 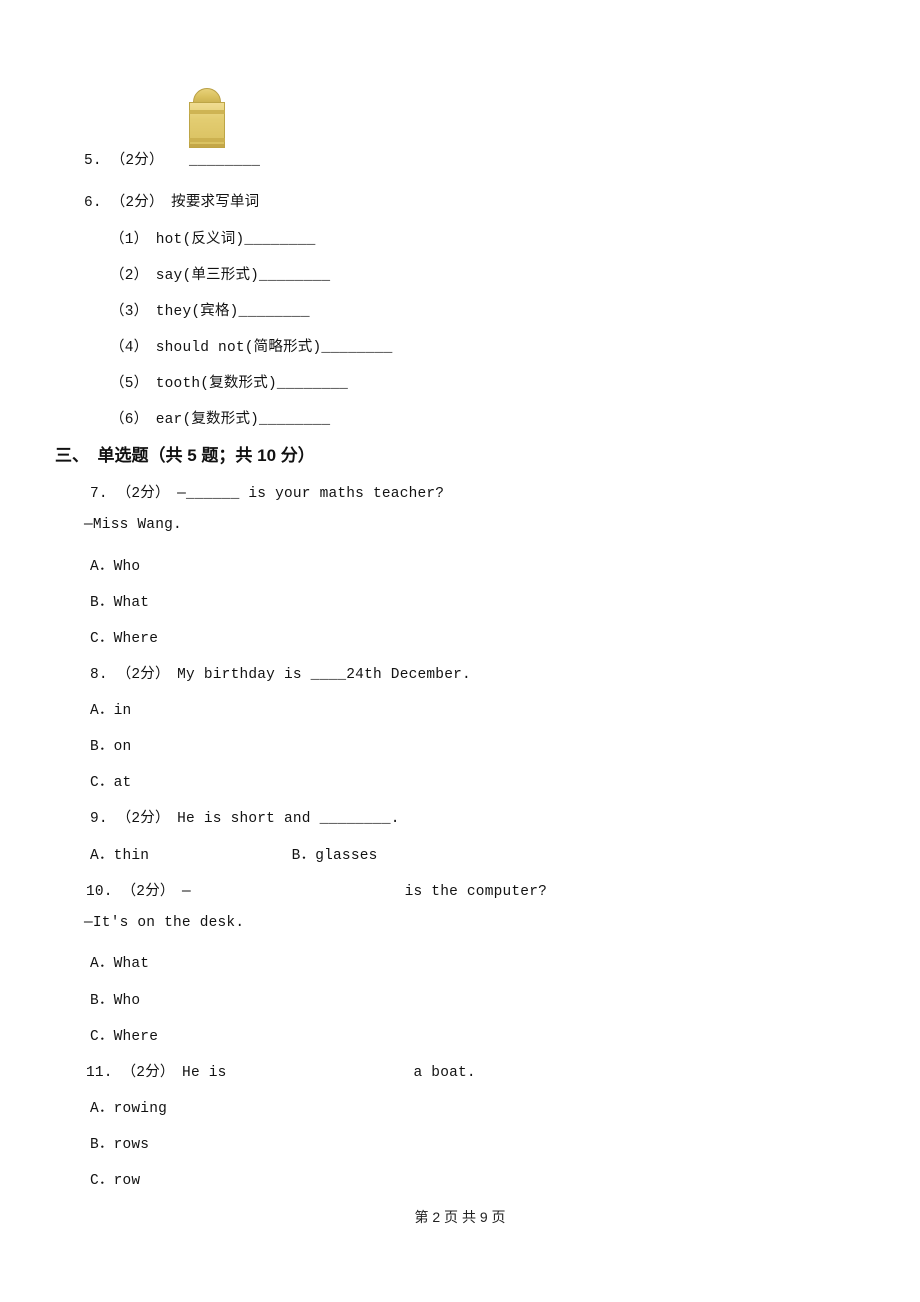 I want to click on question-6-sub-2: （2） say(单三形式)________, so click(x=220, y=276).